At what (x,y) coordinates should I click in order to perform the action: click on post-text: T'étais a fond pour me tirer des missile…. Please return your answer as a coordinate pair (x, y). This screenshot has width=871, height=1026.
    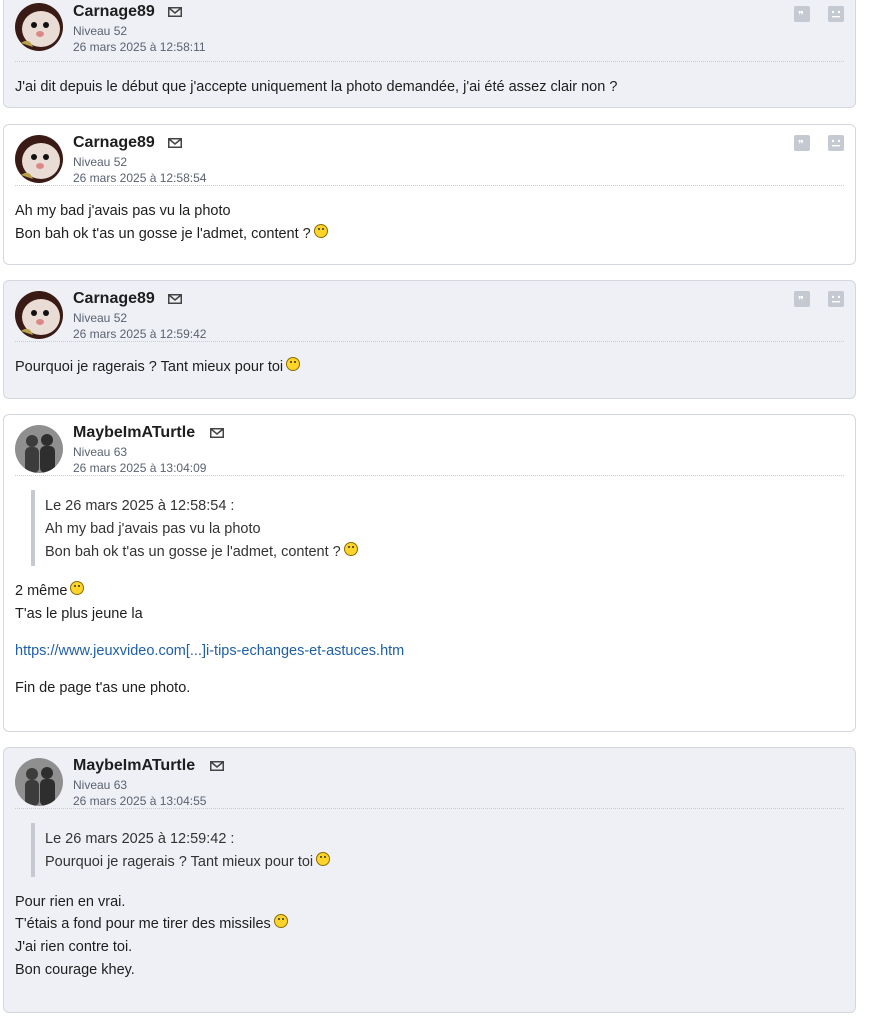
    Looking at the image, I should click on (143, 924).